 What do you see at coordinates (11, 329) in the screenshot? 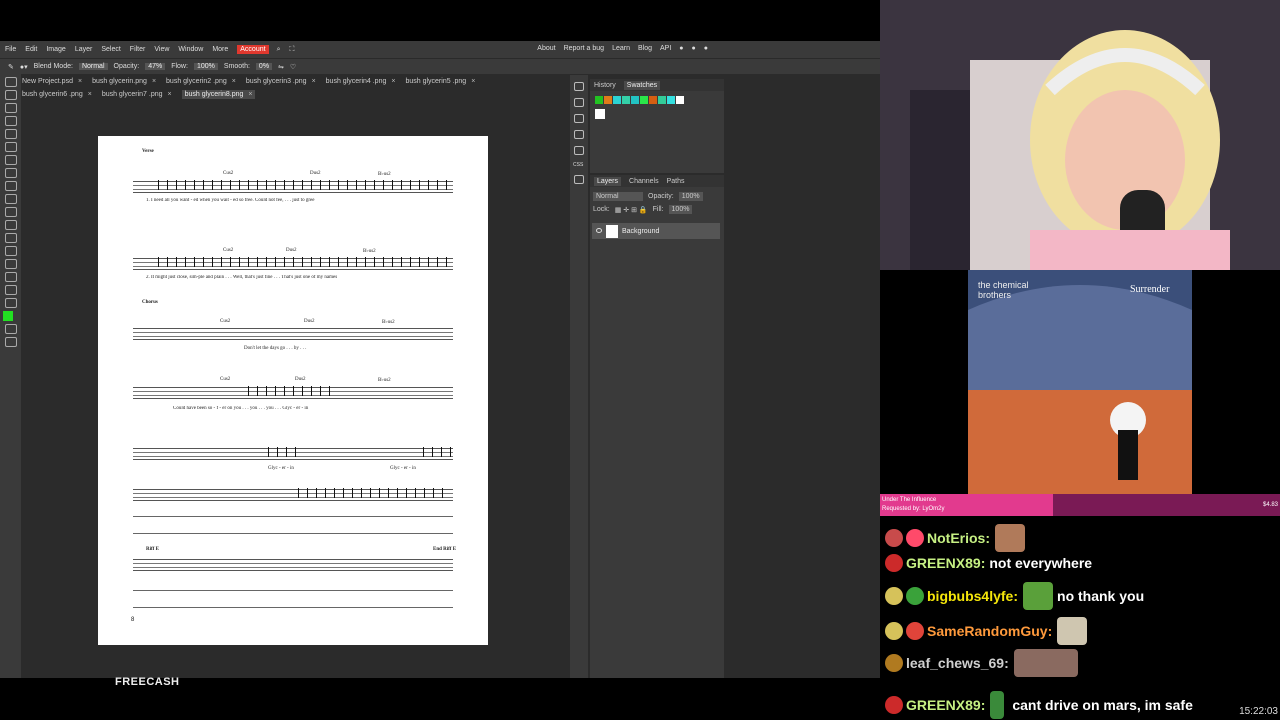
I see `quick-mask-icon` at bounding box center [11, 329].